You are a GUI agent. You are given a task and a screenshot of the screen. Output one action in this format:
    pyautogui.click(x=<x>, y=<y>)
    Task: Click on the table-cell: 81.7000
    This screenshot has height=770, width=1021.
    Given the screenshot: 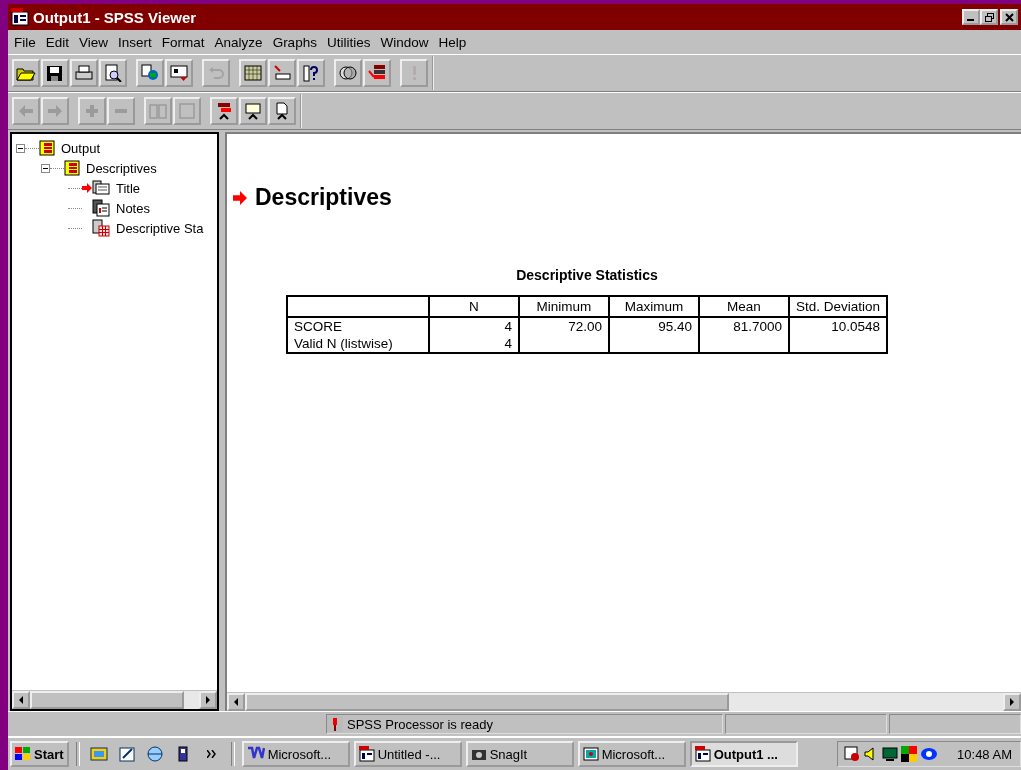 What is the action you would take?
    pyautogui.click(x=757, y=326)
    